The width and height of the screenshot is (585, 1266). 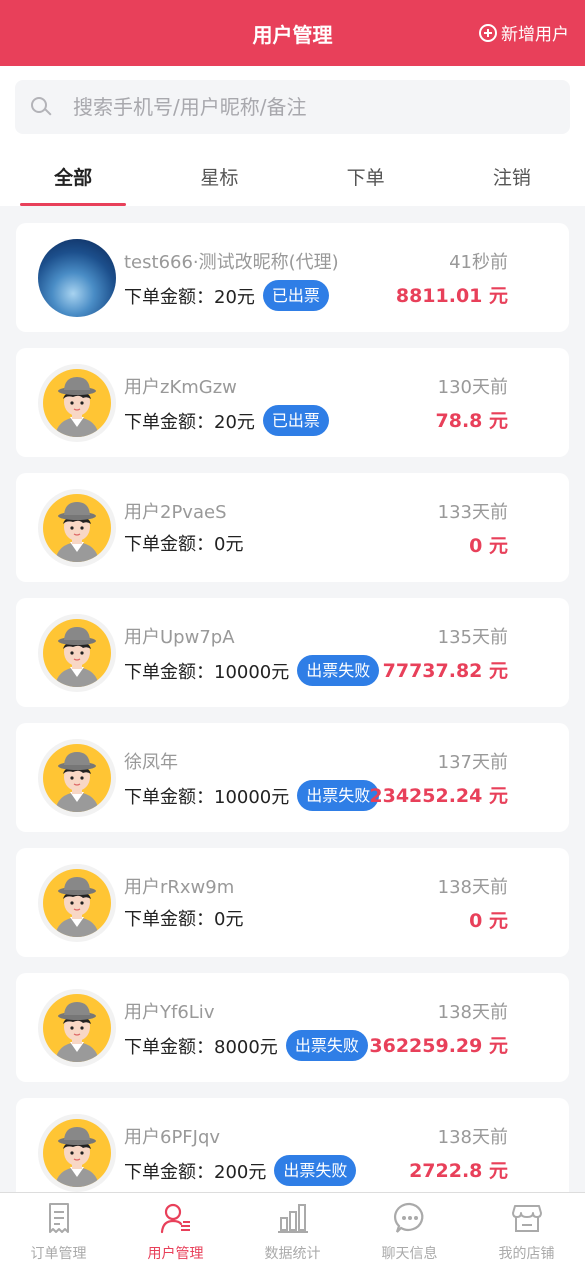 I want to click on total-amount: 234252.24 元, so click(x=438, y=796).